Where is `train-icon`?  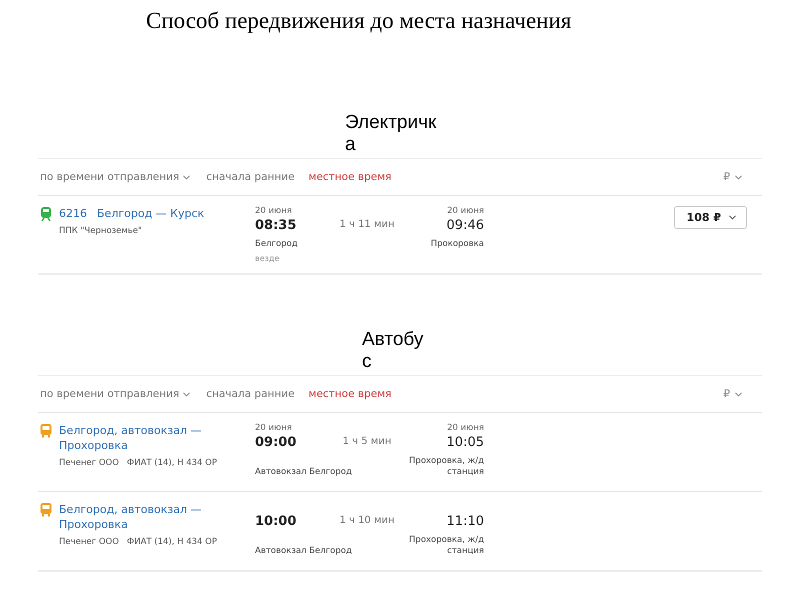 train-icon is located at coordinates (46, 214).